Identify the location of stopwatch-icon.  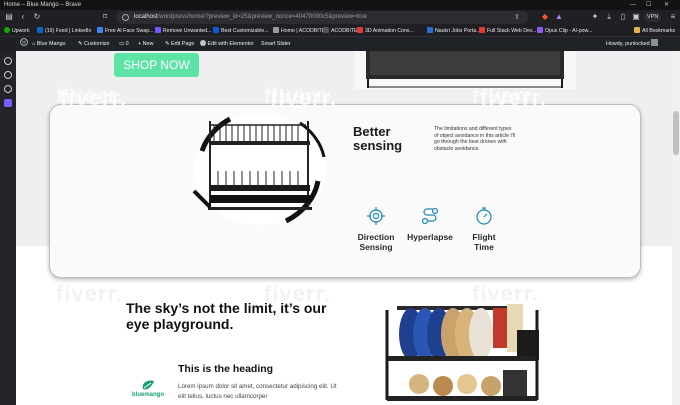
(484, 216).